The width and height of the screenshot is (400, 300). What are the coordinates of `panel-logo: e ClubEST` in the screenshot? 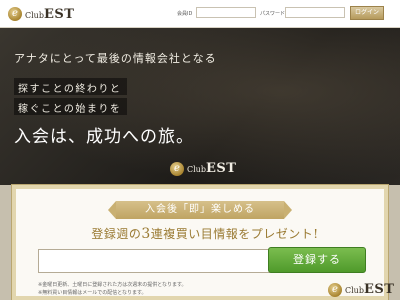 It's located at (361, 289).